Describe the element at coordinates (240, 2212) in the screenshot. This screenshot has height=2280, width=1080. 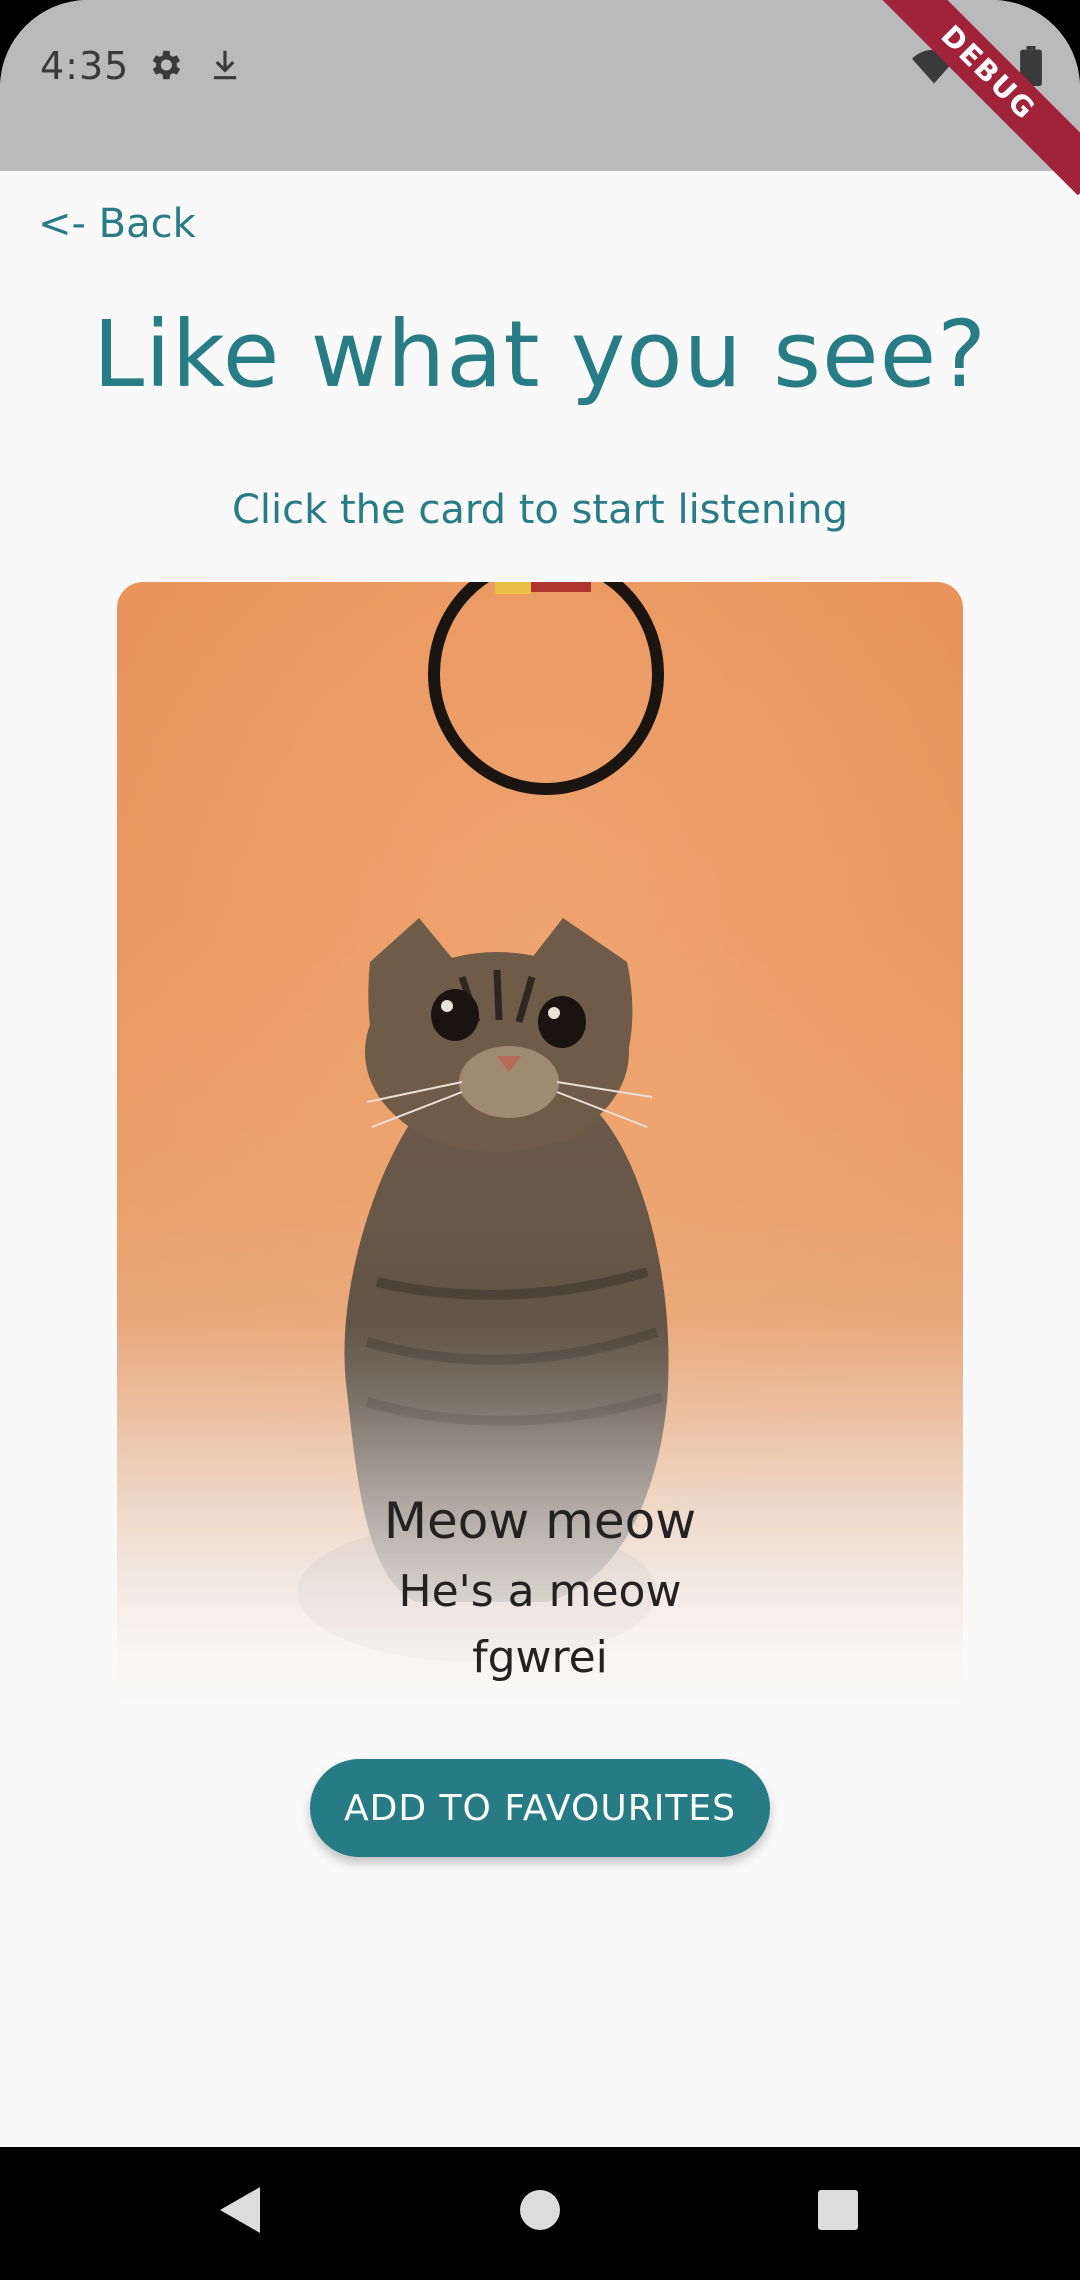
I see `back-triangle-icon` at that location.